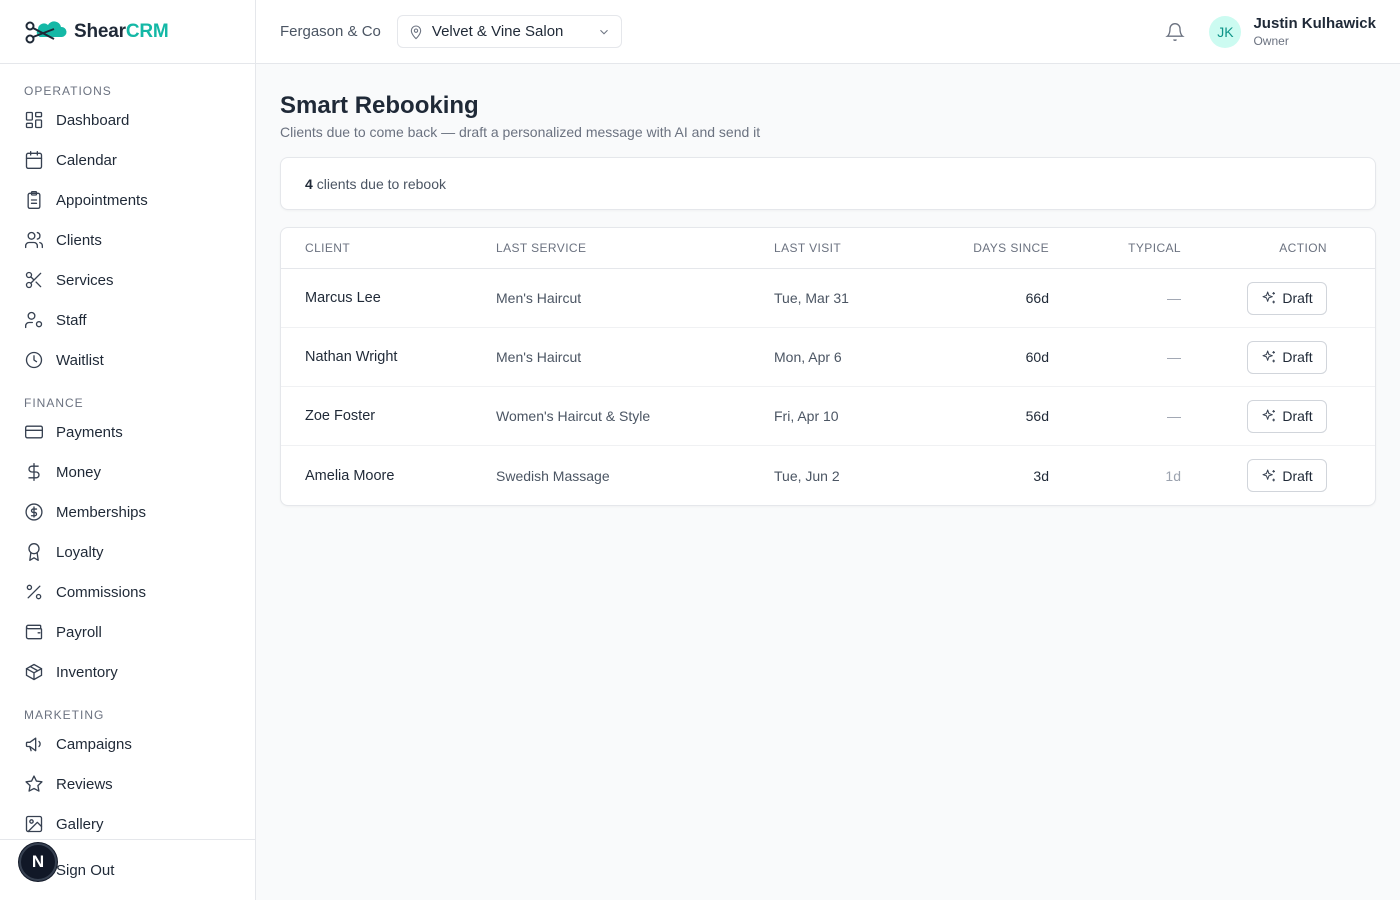 This screenshot has width=1400, height=900. What do you see at coordinates (87, 672) in the screenshot?
I see `sidebar-item-label: Inventory` at bounding box center [87, 672].